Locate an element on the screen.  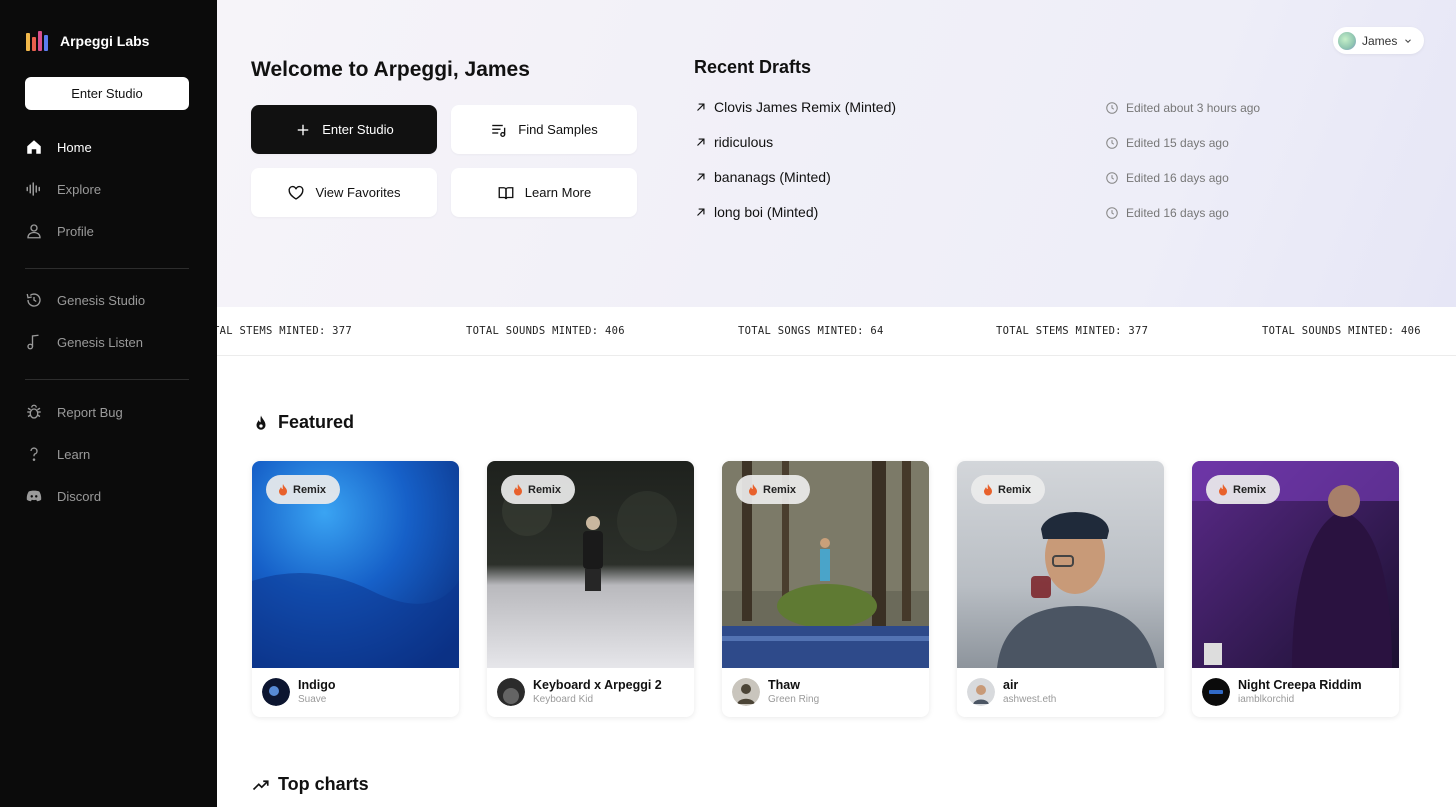
music-note-icon is located at coordinates (33, 342).